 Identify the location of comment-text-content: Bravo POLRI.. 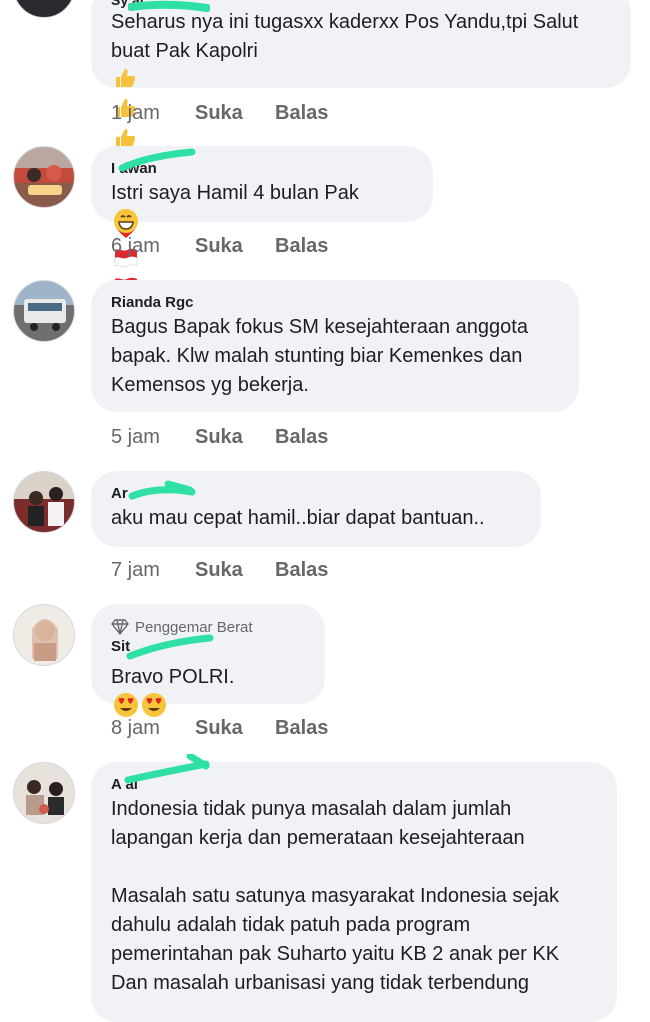
(173, 677).